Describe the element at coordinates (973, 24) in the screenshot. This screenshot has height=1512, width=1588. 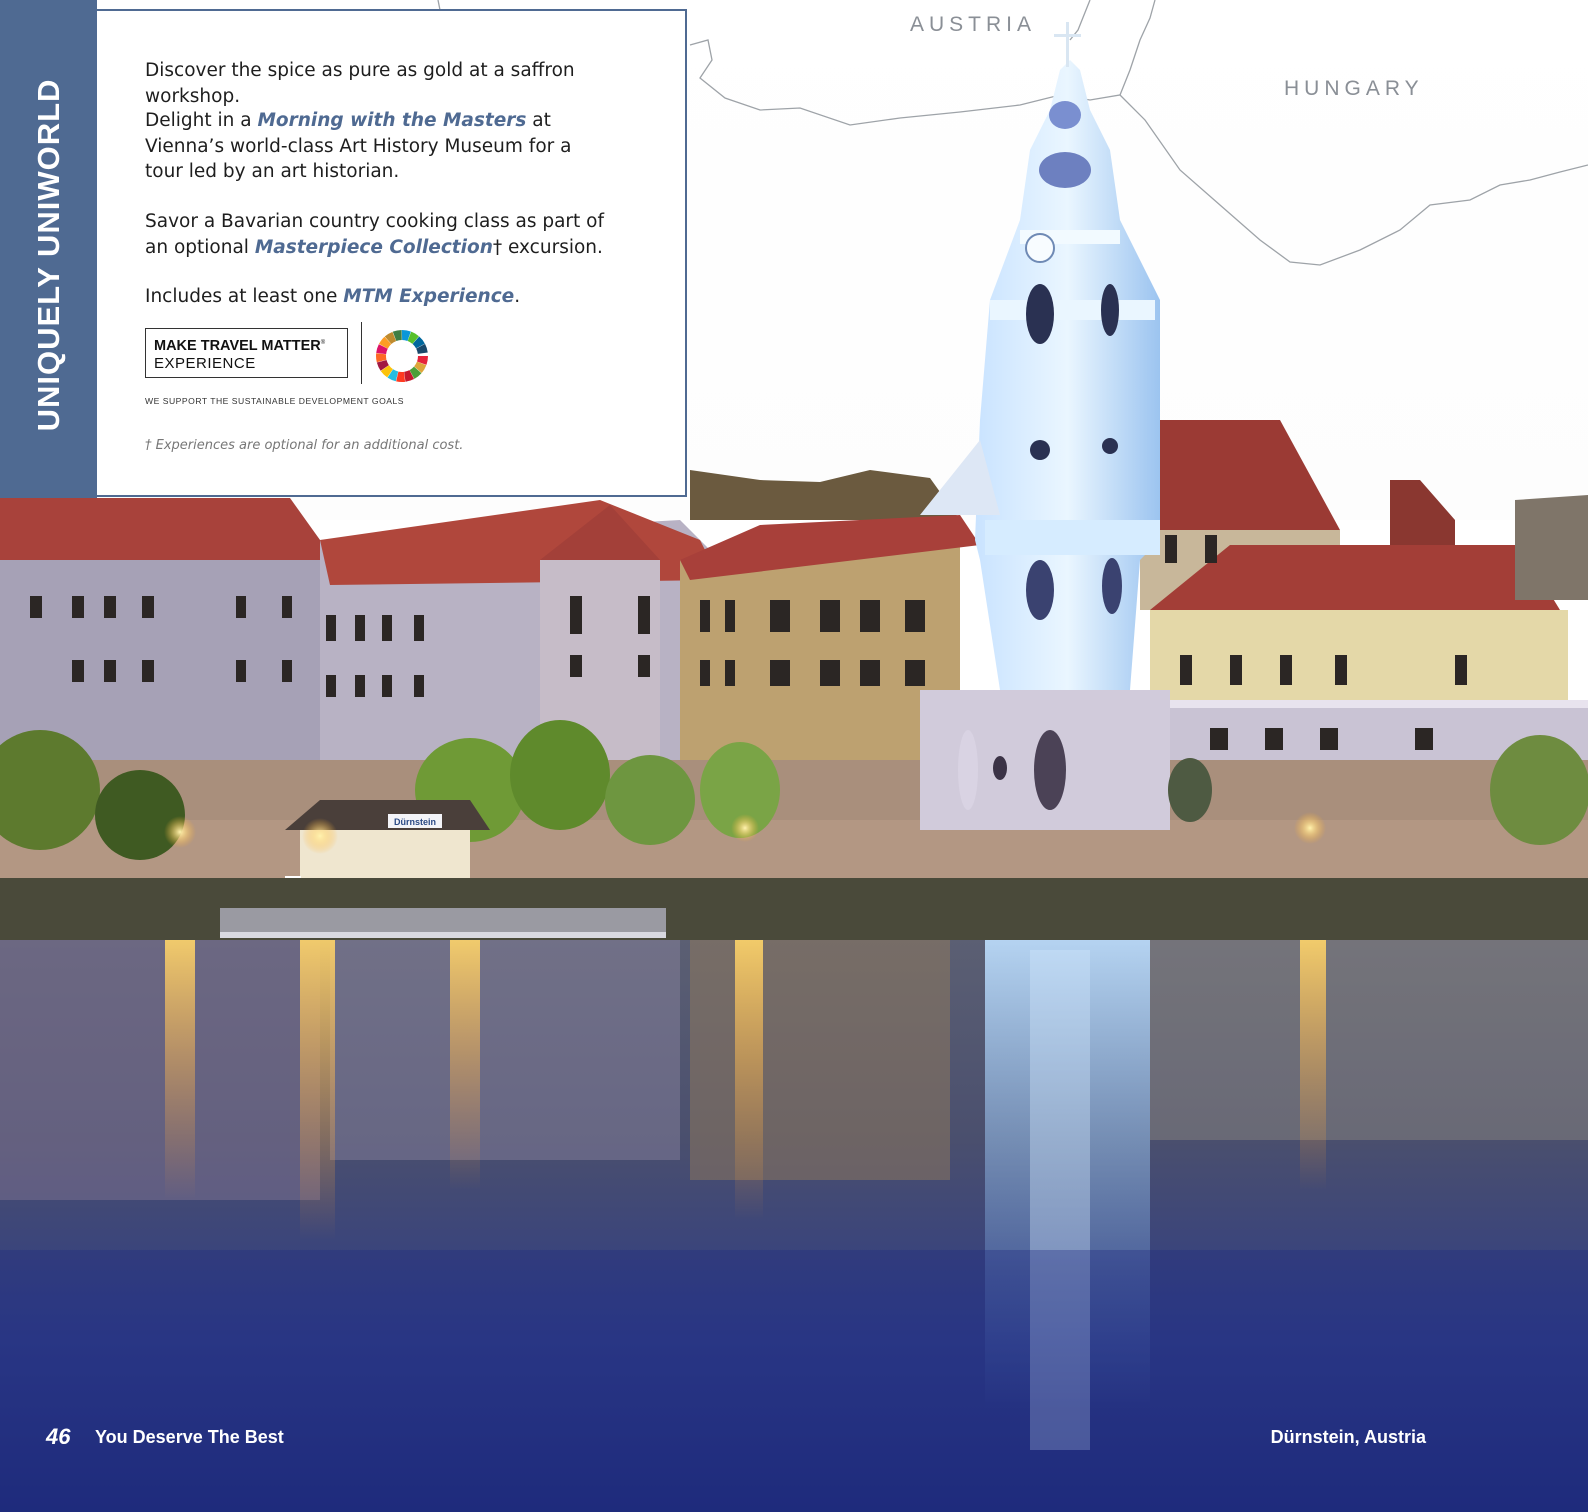
I see `map-label-austria: AUSTRIA` at that location.